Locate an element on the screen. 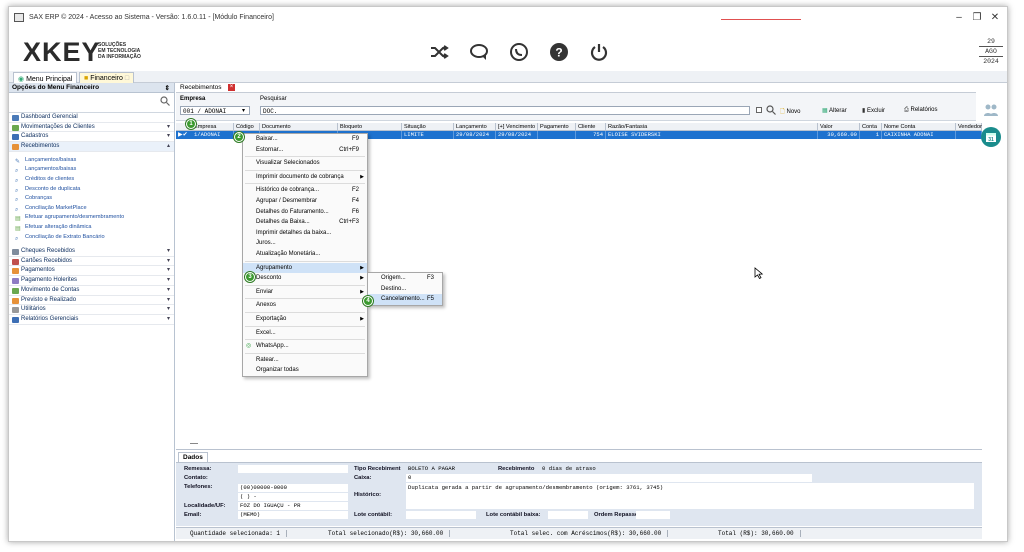  power-icon is located at coordinates (599, 52).